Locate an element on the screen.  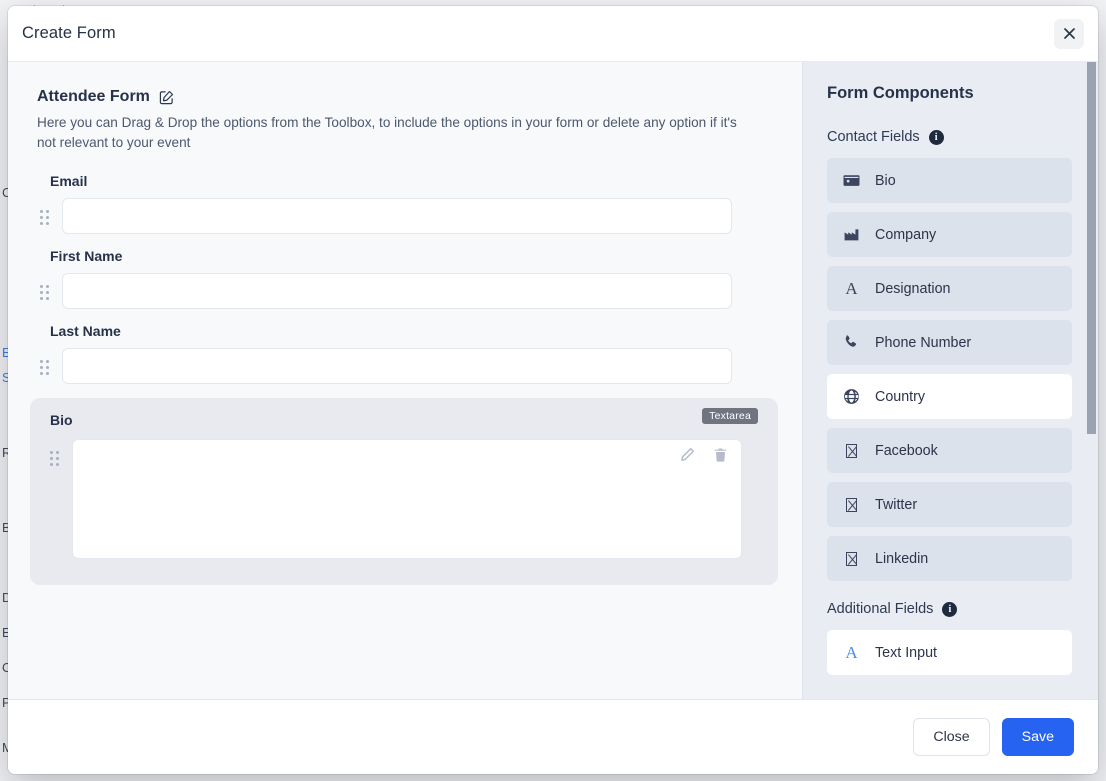
form-field-label: First Name is located at coordinates (86, 255).